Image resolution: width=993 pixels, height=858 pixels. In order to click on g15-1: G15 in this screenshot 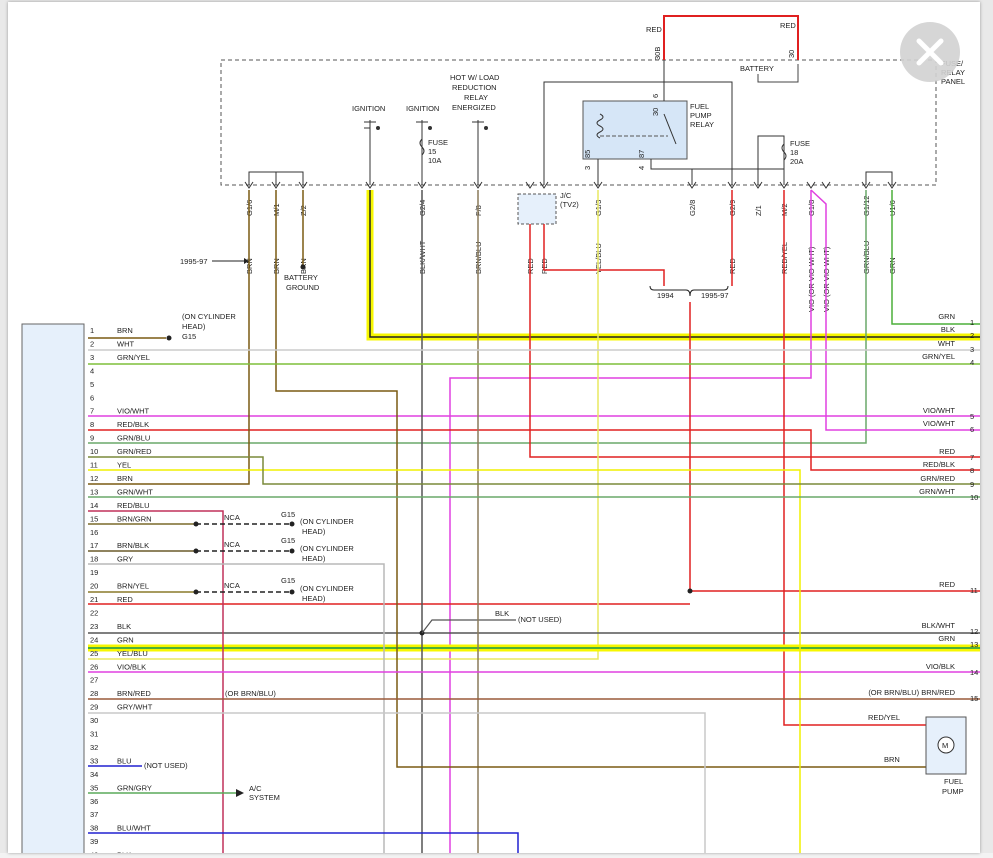, I will do `click(189, 336)`.